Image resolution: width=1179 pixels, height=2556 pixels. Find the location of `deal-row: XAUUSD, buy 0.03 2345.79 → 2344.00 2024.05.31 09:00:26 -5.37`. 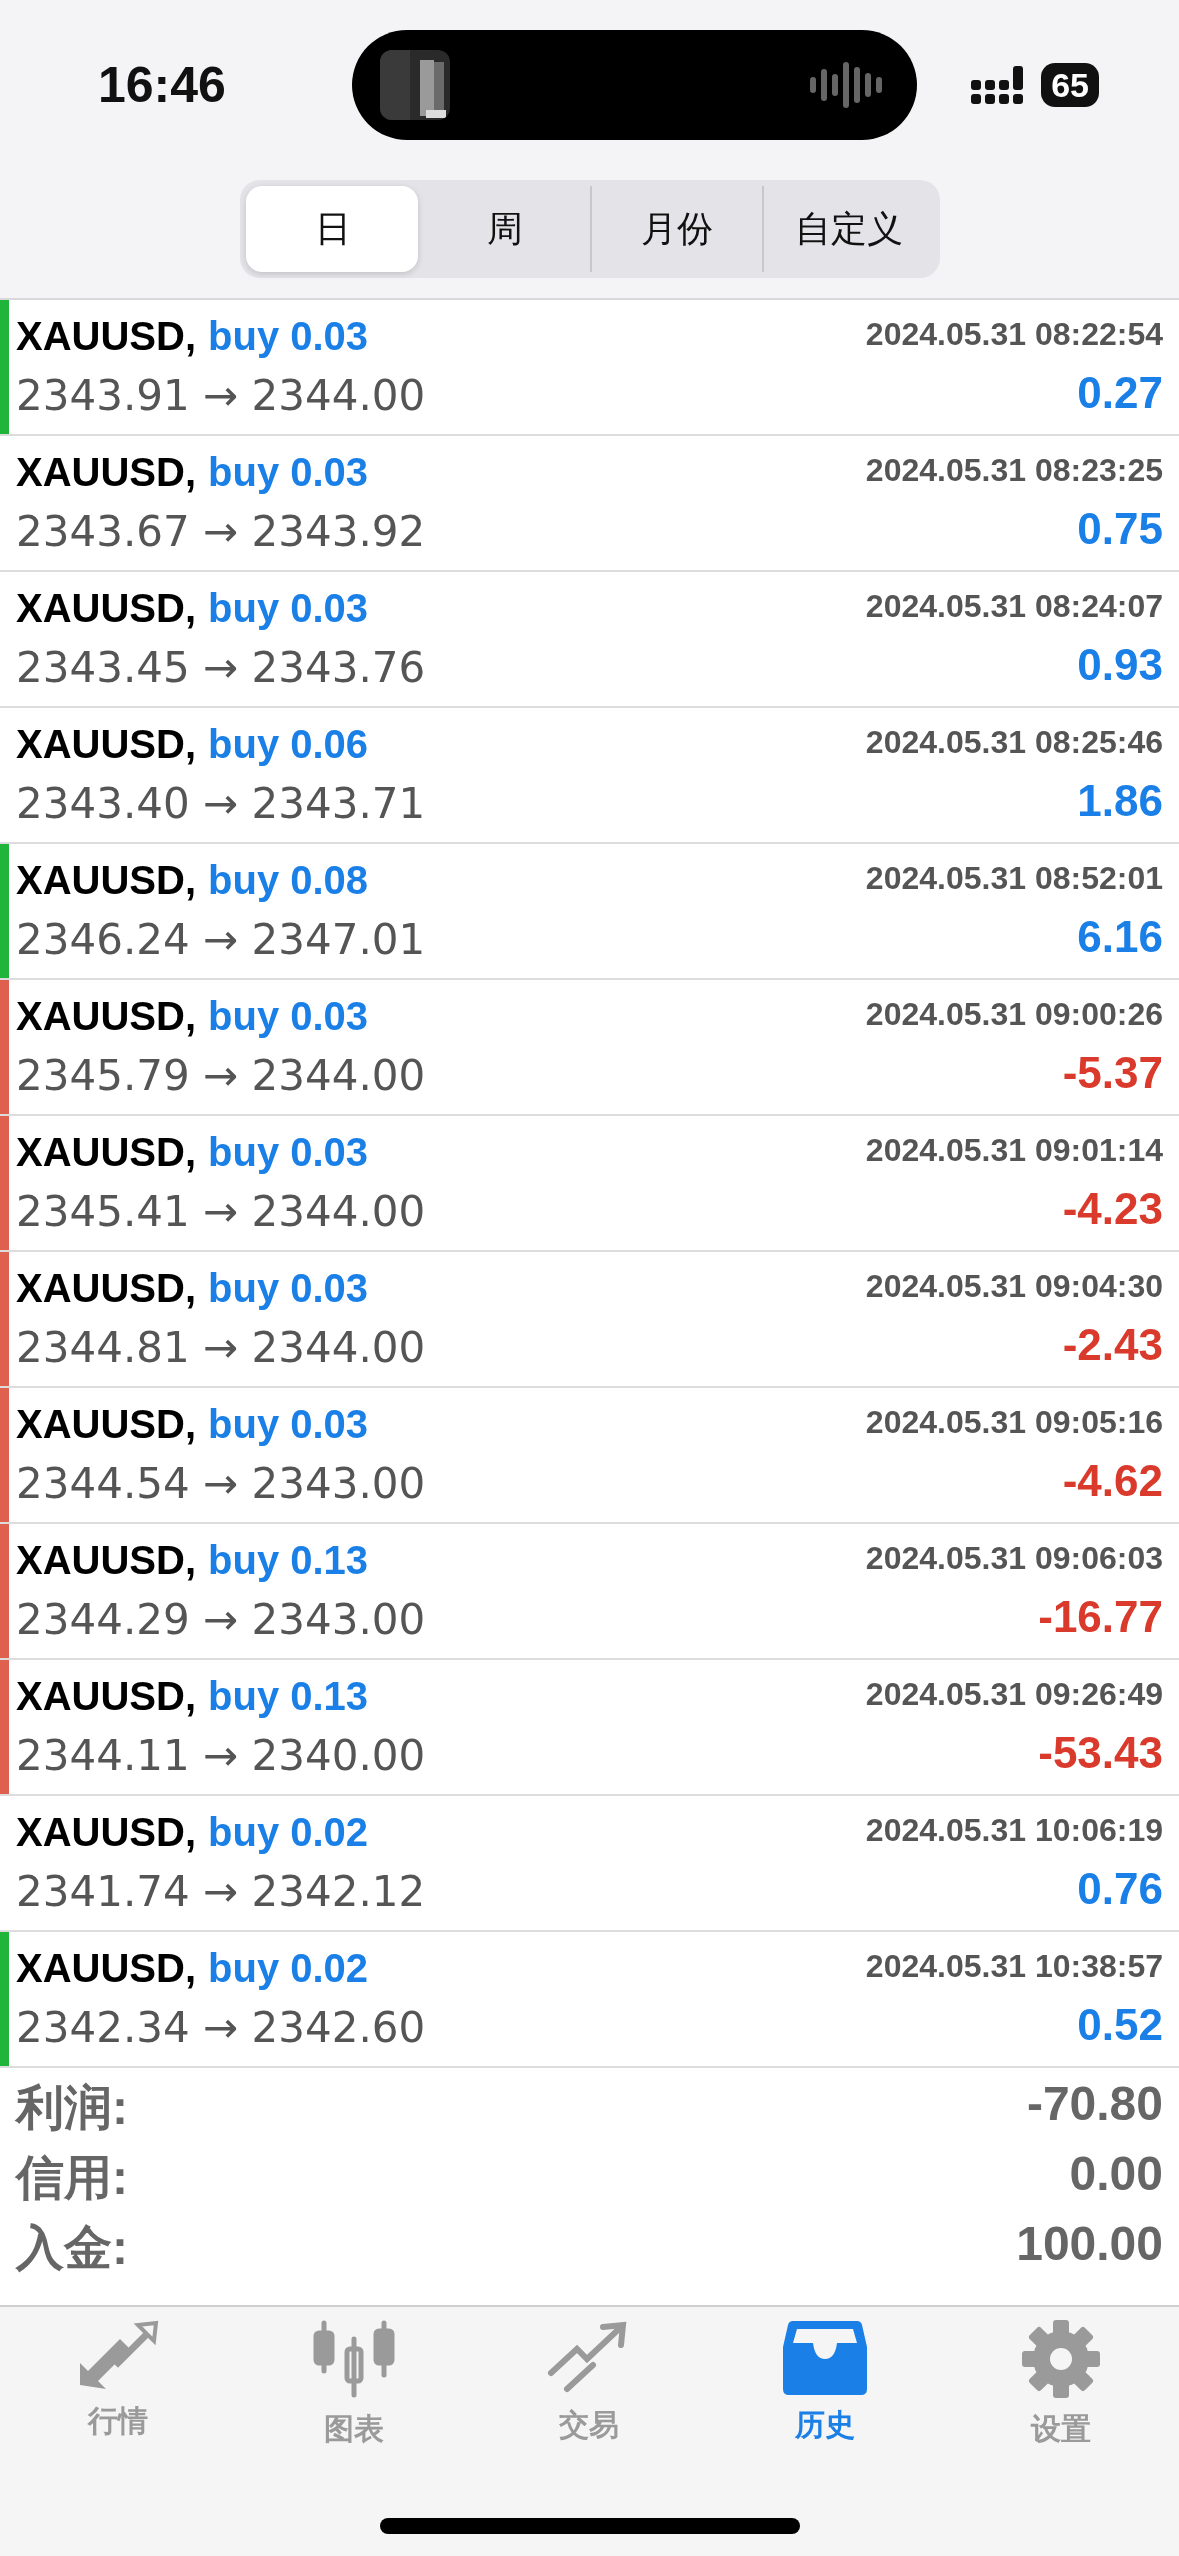

deal-row: XAUUSD, buy 0.03 2345.79 → 2344.00 2024.05.31 09:00:26 -5.37 is located at coordinates (589, 1048).